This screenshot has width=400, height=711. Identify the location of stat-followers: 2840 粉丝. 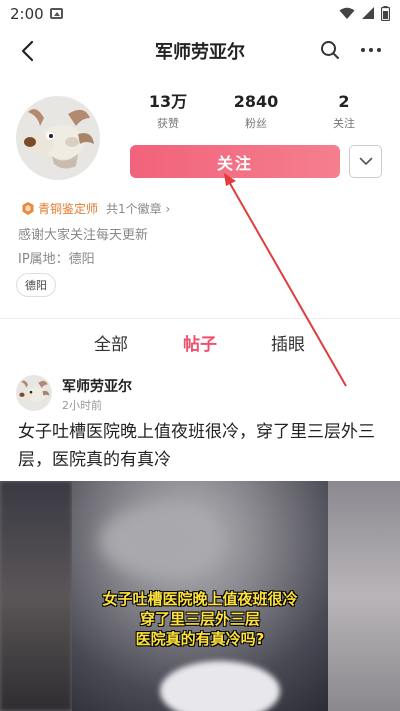
(256, 111).